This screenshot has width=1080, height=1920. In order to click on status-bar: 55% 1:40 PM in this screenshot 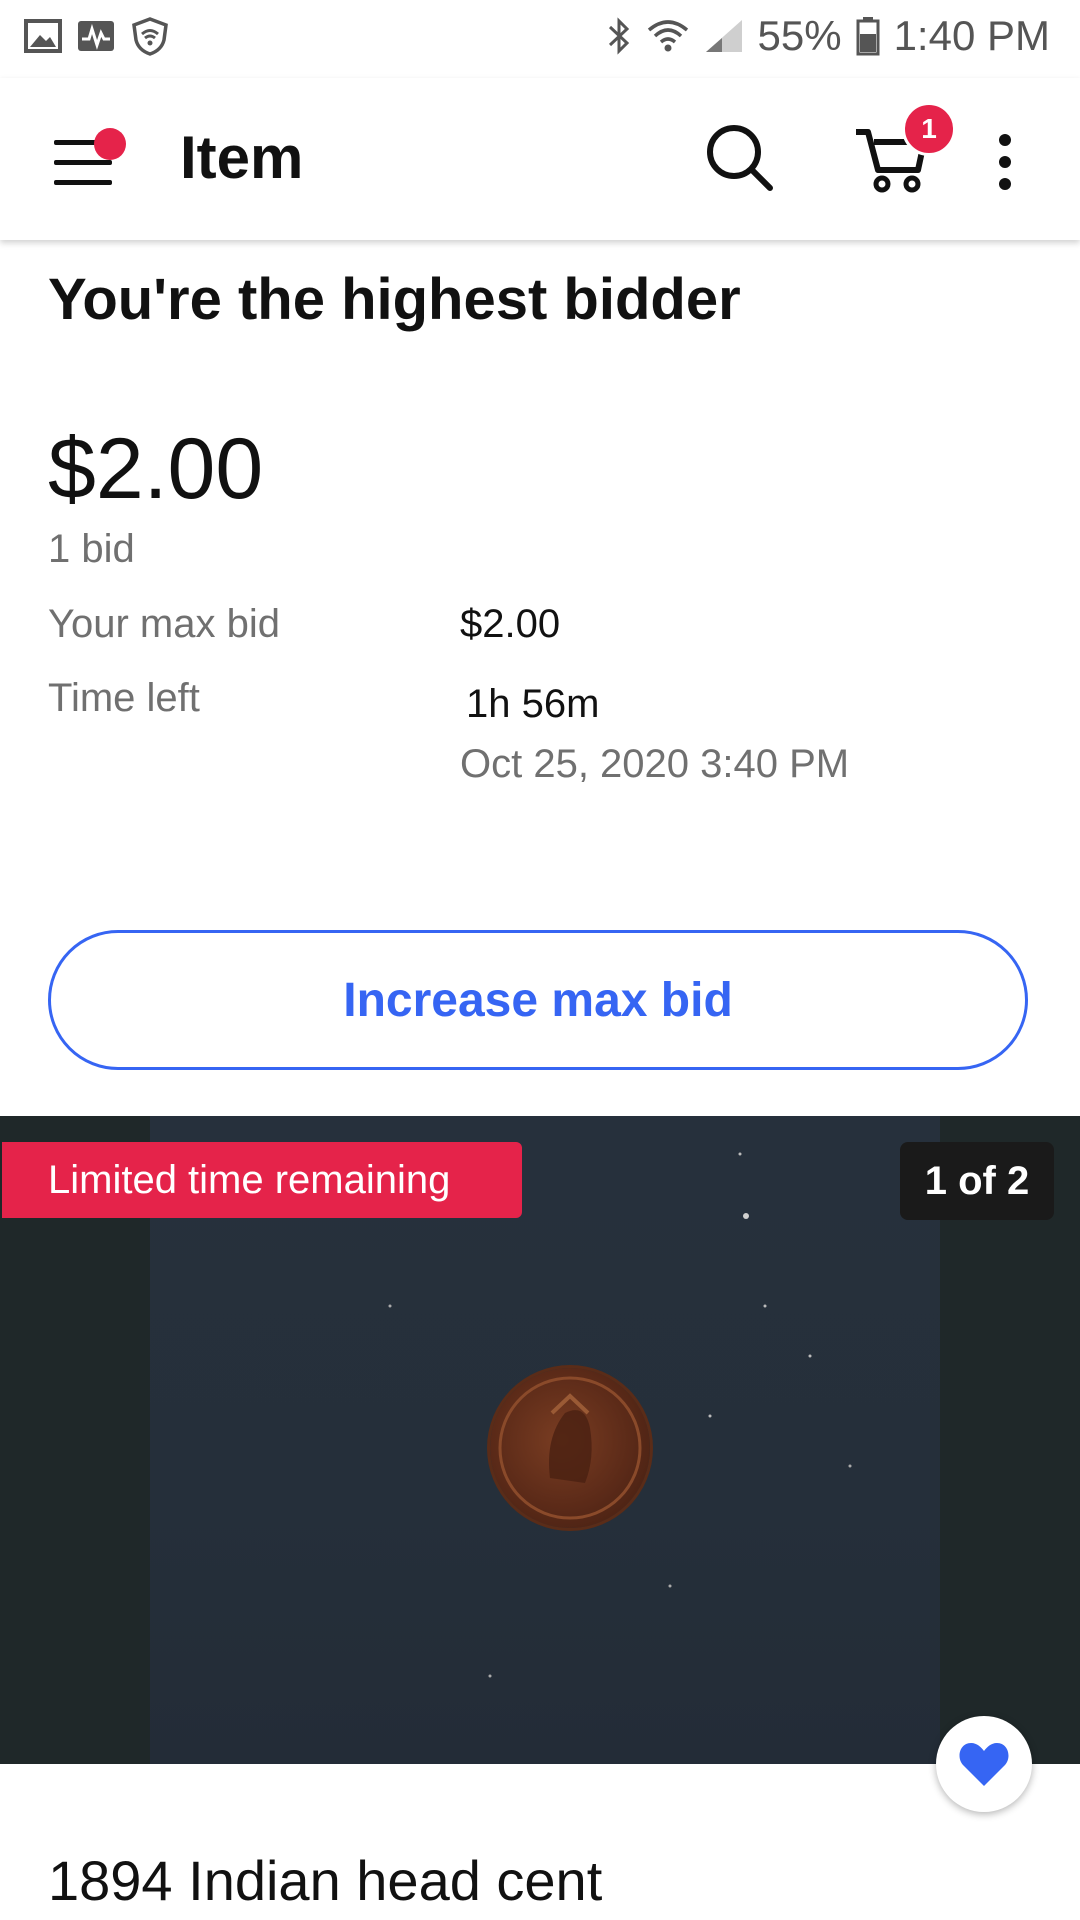, I will do `click(540, 39)`.